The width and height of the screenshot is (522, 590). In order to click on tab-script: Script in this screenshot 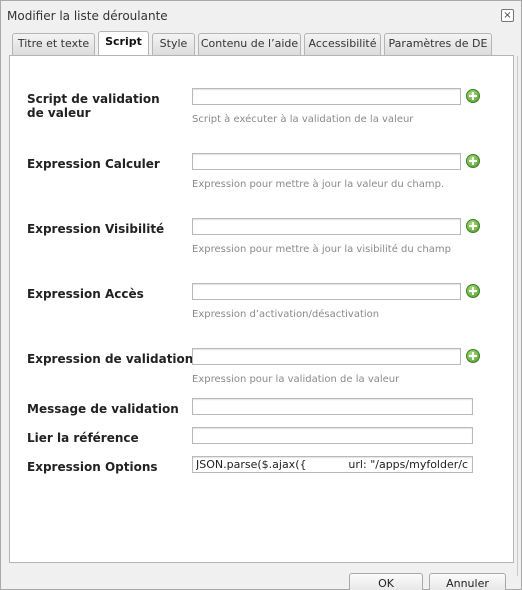, I will do `click(123, 43)`.